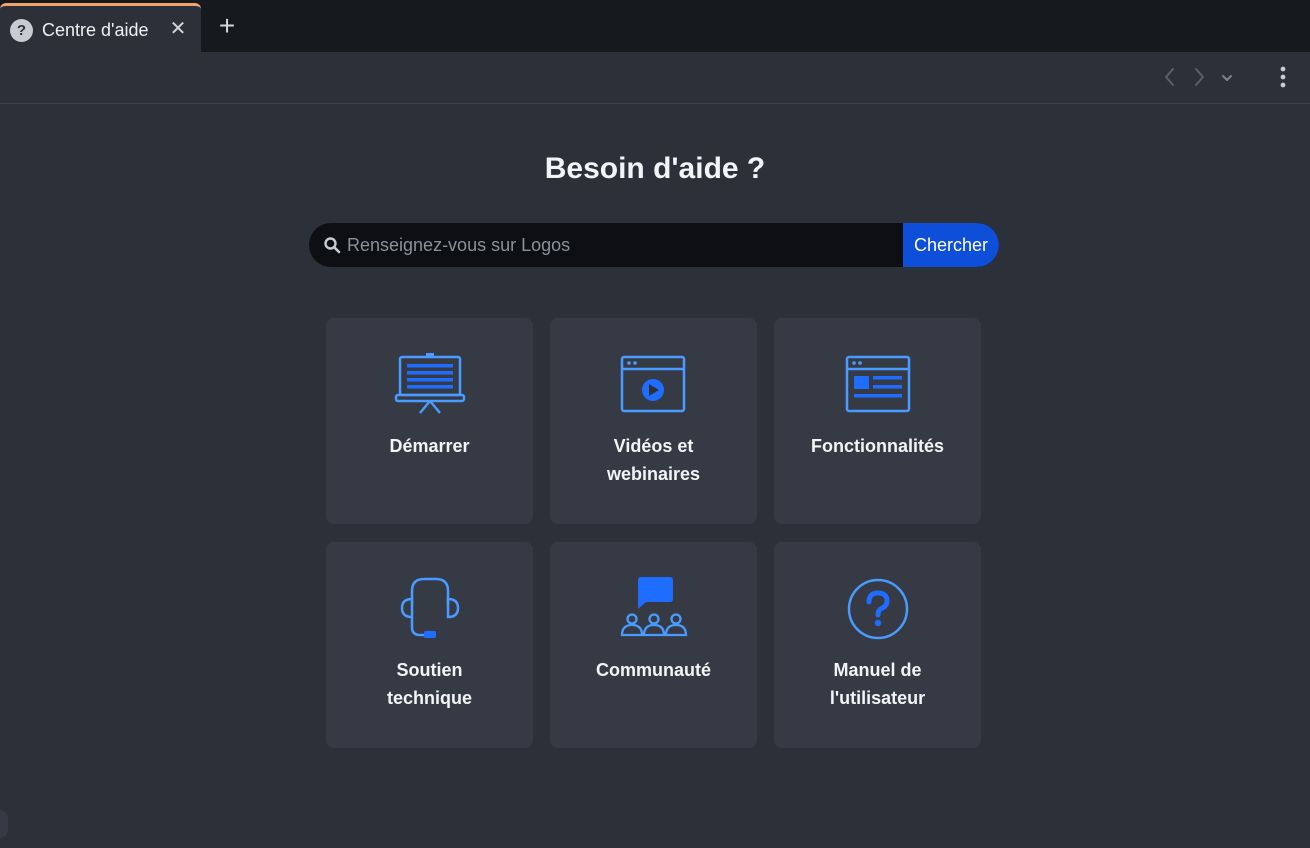 This screenshot has width=1310, height=848. Describe the element at coordinates (652, 384) in the screenshot. I see `video-player-icon` at that location.